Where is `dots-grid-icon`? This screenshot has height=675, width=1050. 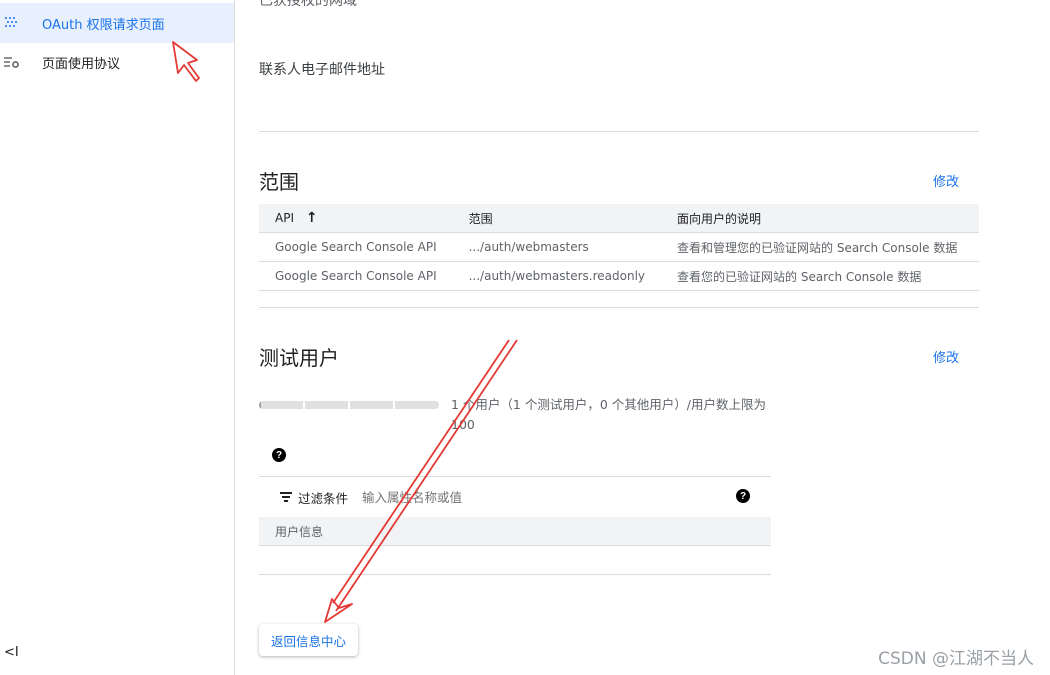
dots-grid-icon is located at coordinates (21, 23).